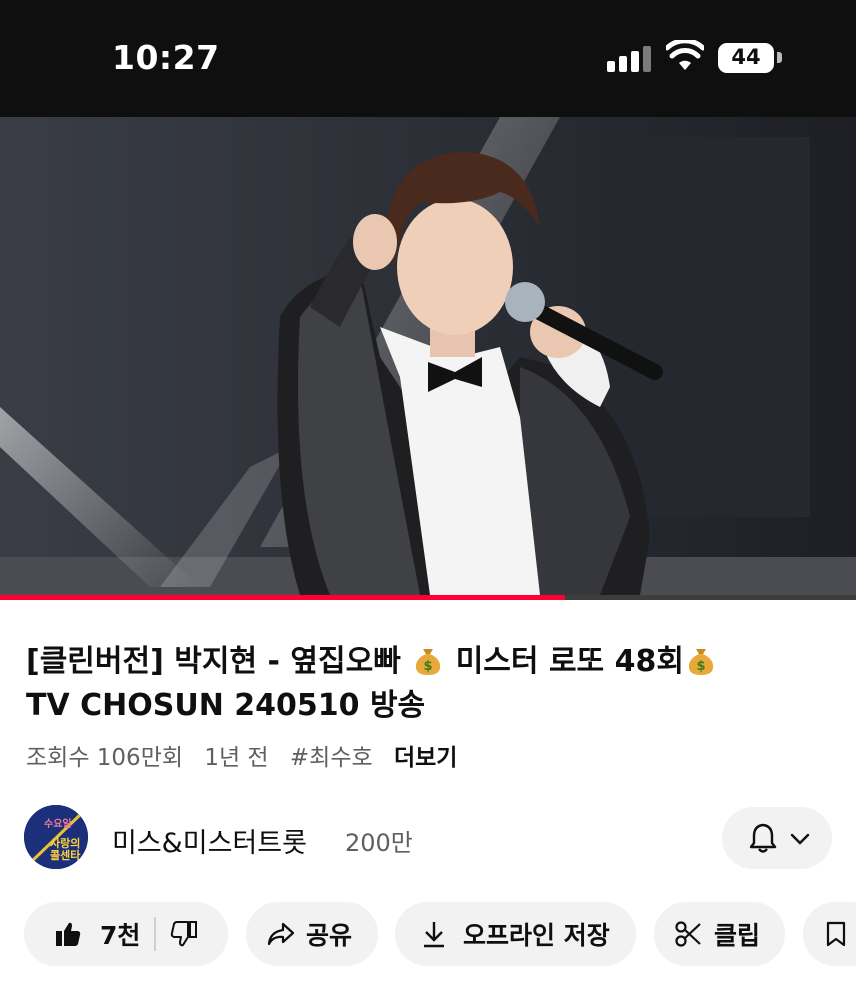  I want to click on like-icon, so click(68, 934).